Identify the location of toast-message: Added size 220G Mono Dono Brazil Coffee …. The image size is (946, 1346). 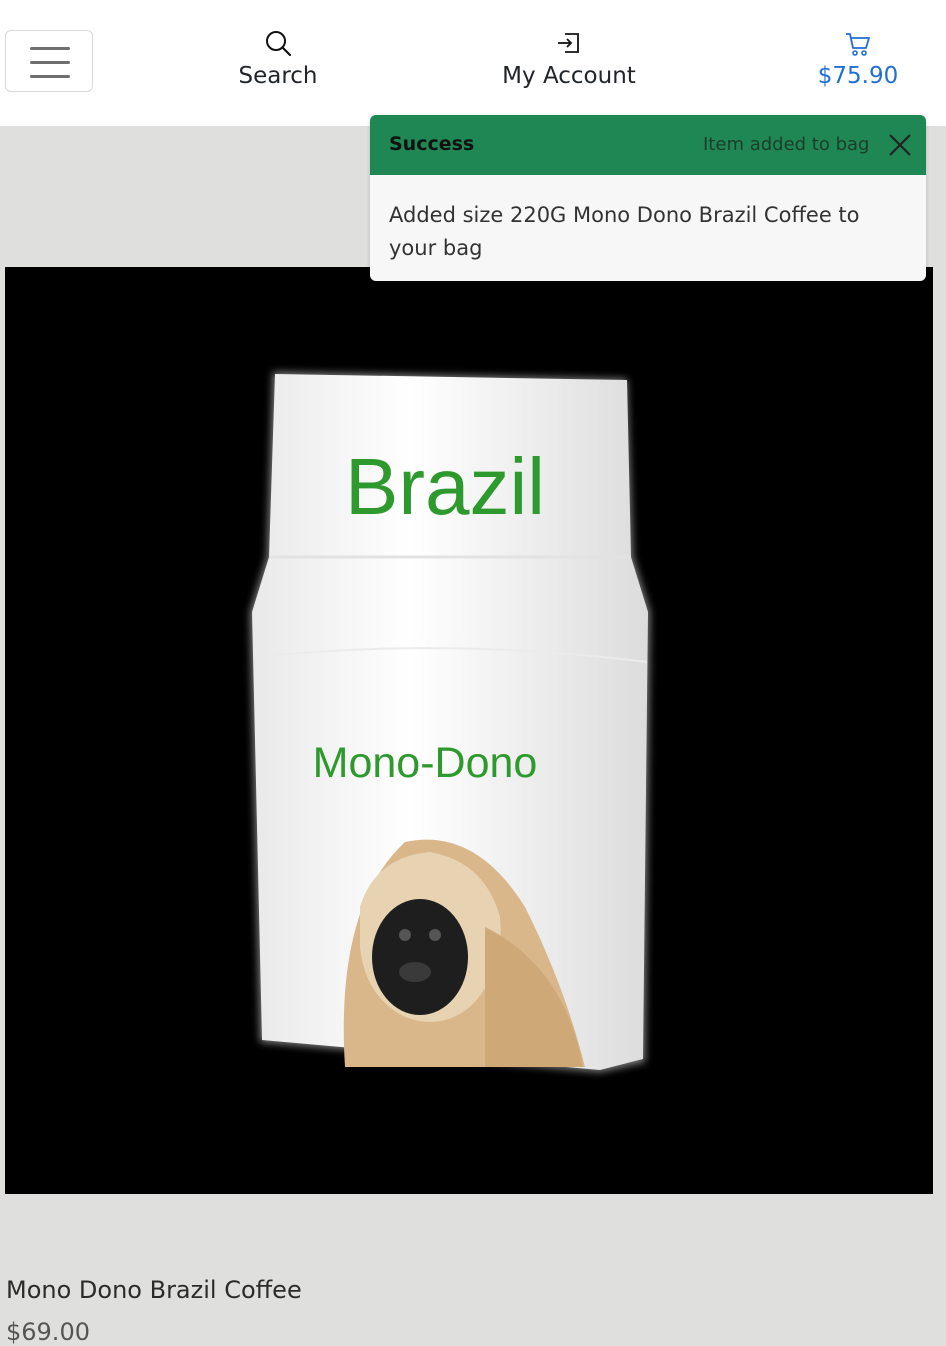
(624, 231).